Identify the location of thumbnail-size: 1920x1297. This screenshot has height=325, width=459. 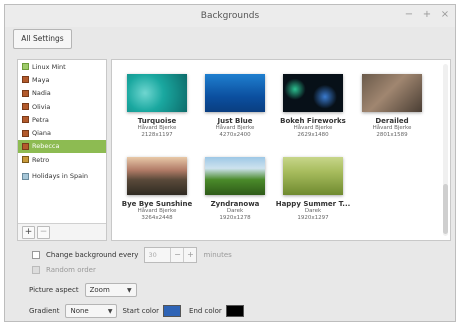
(313, 218).